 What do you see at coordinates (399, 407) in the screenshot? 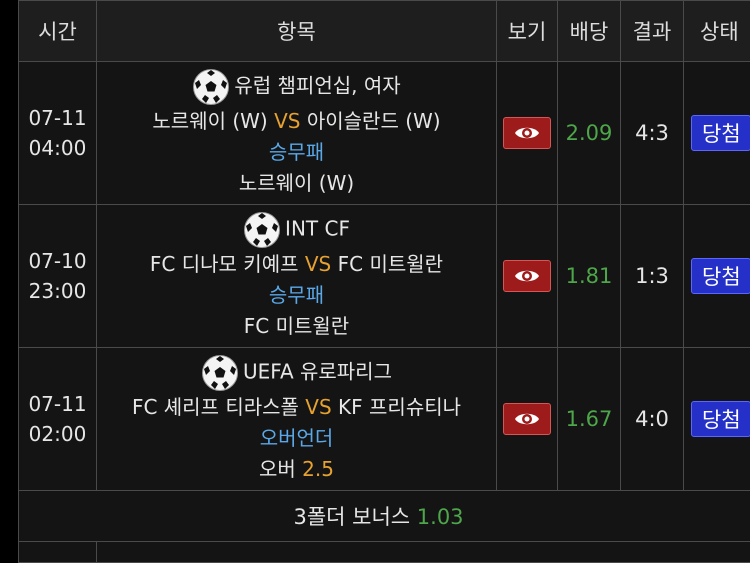
I see `away-team: KF 프리슈티나` at bounding box center [399, 407].